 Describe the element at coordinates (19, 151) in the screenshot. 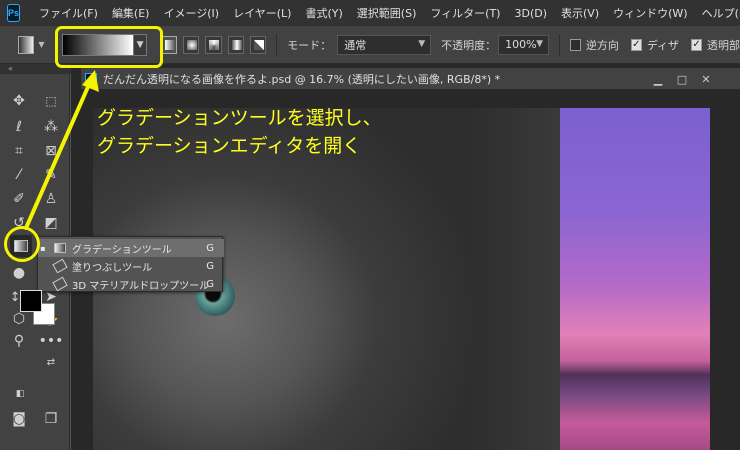

I see `crop-tool-icon: ⌗` at that location.